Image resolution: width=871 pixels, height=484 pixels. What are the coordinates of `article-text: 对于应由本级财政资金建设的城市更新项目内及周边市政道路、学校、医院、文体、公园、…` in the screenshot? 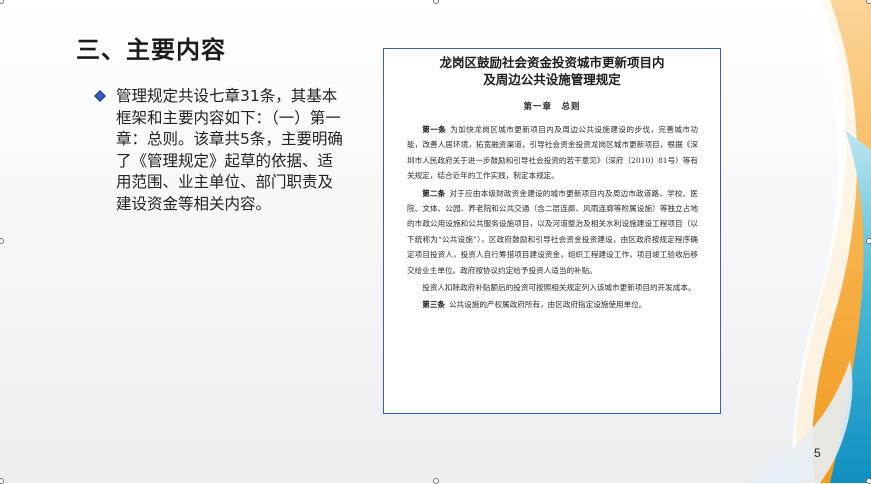 It's located at (553, 231).